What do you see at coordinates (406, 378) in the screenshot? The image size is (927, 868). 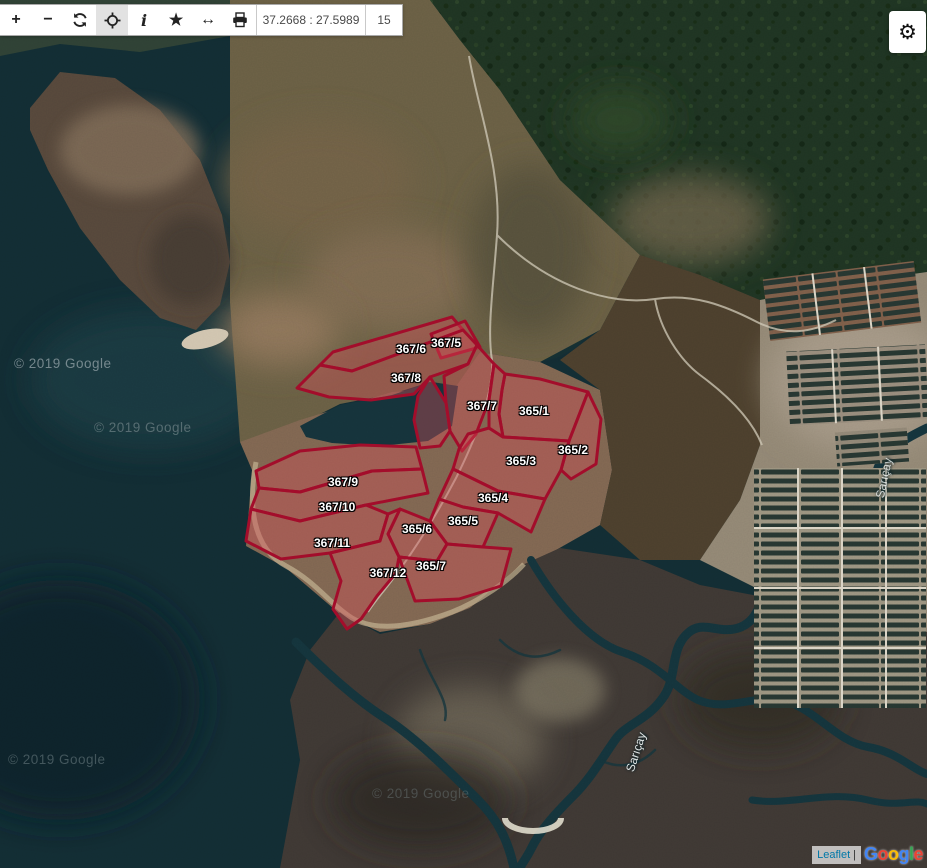 I see `parcel-label: 367/8` at bounding box center [406, 378].